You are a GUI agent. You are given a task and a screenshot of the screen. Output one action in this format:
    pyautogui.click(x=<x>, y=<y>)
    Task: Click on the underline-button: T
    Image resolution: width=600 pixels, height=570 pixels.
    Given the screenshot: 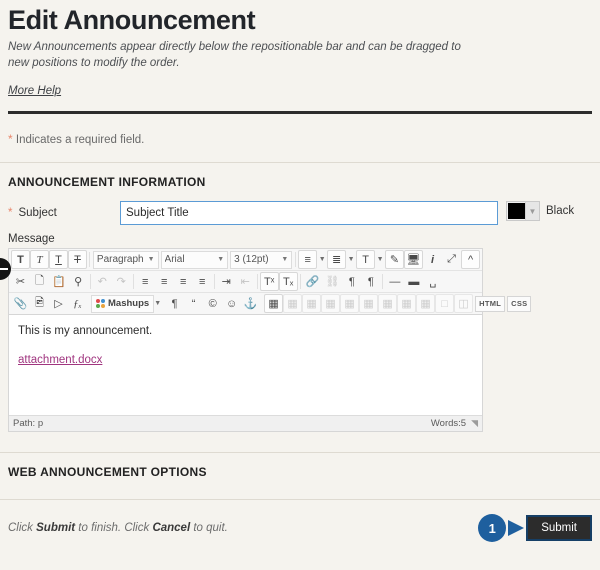 What is the action you would take?
    pyautogui.click(x=58, y=260)
    